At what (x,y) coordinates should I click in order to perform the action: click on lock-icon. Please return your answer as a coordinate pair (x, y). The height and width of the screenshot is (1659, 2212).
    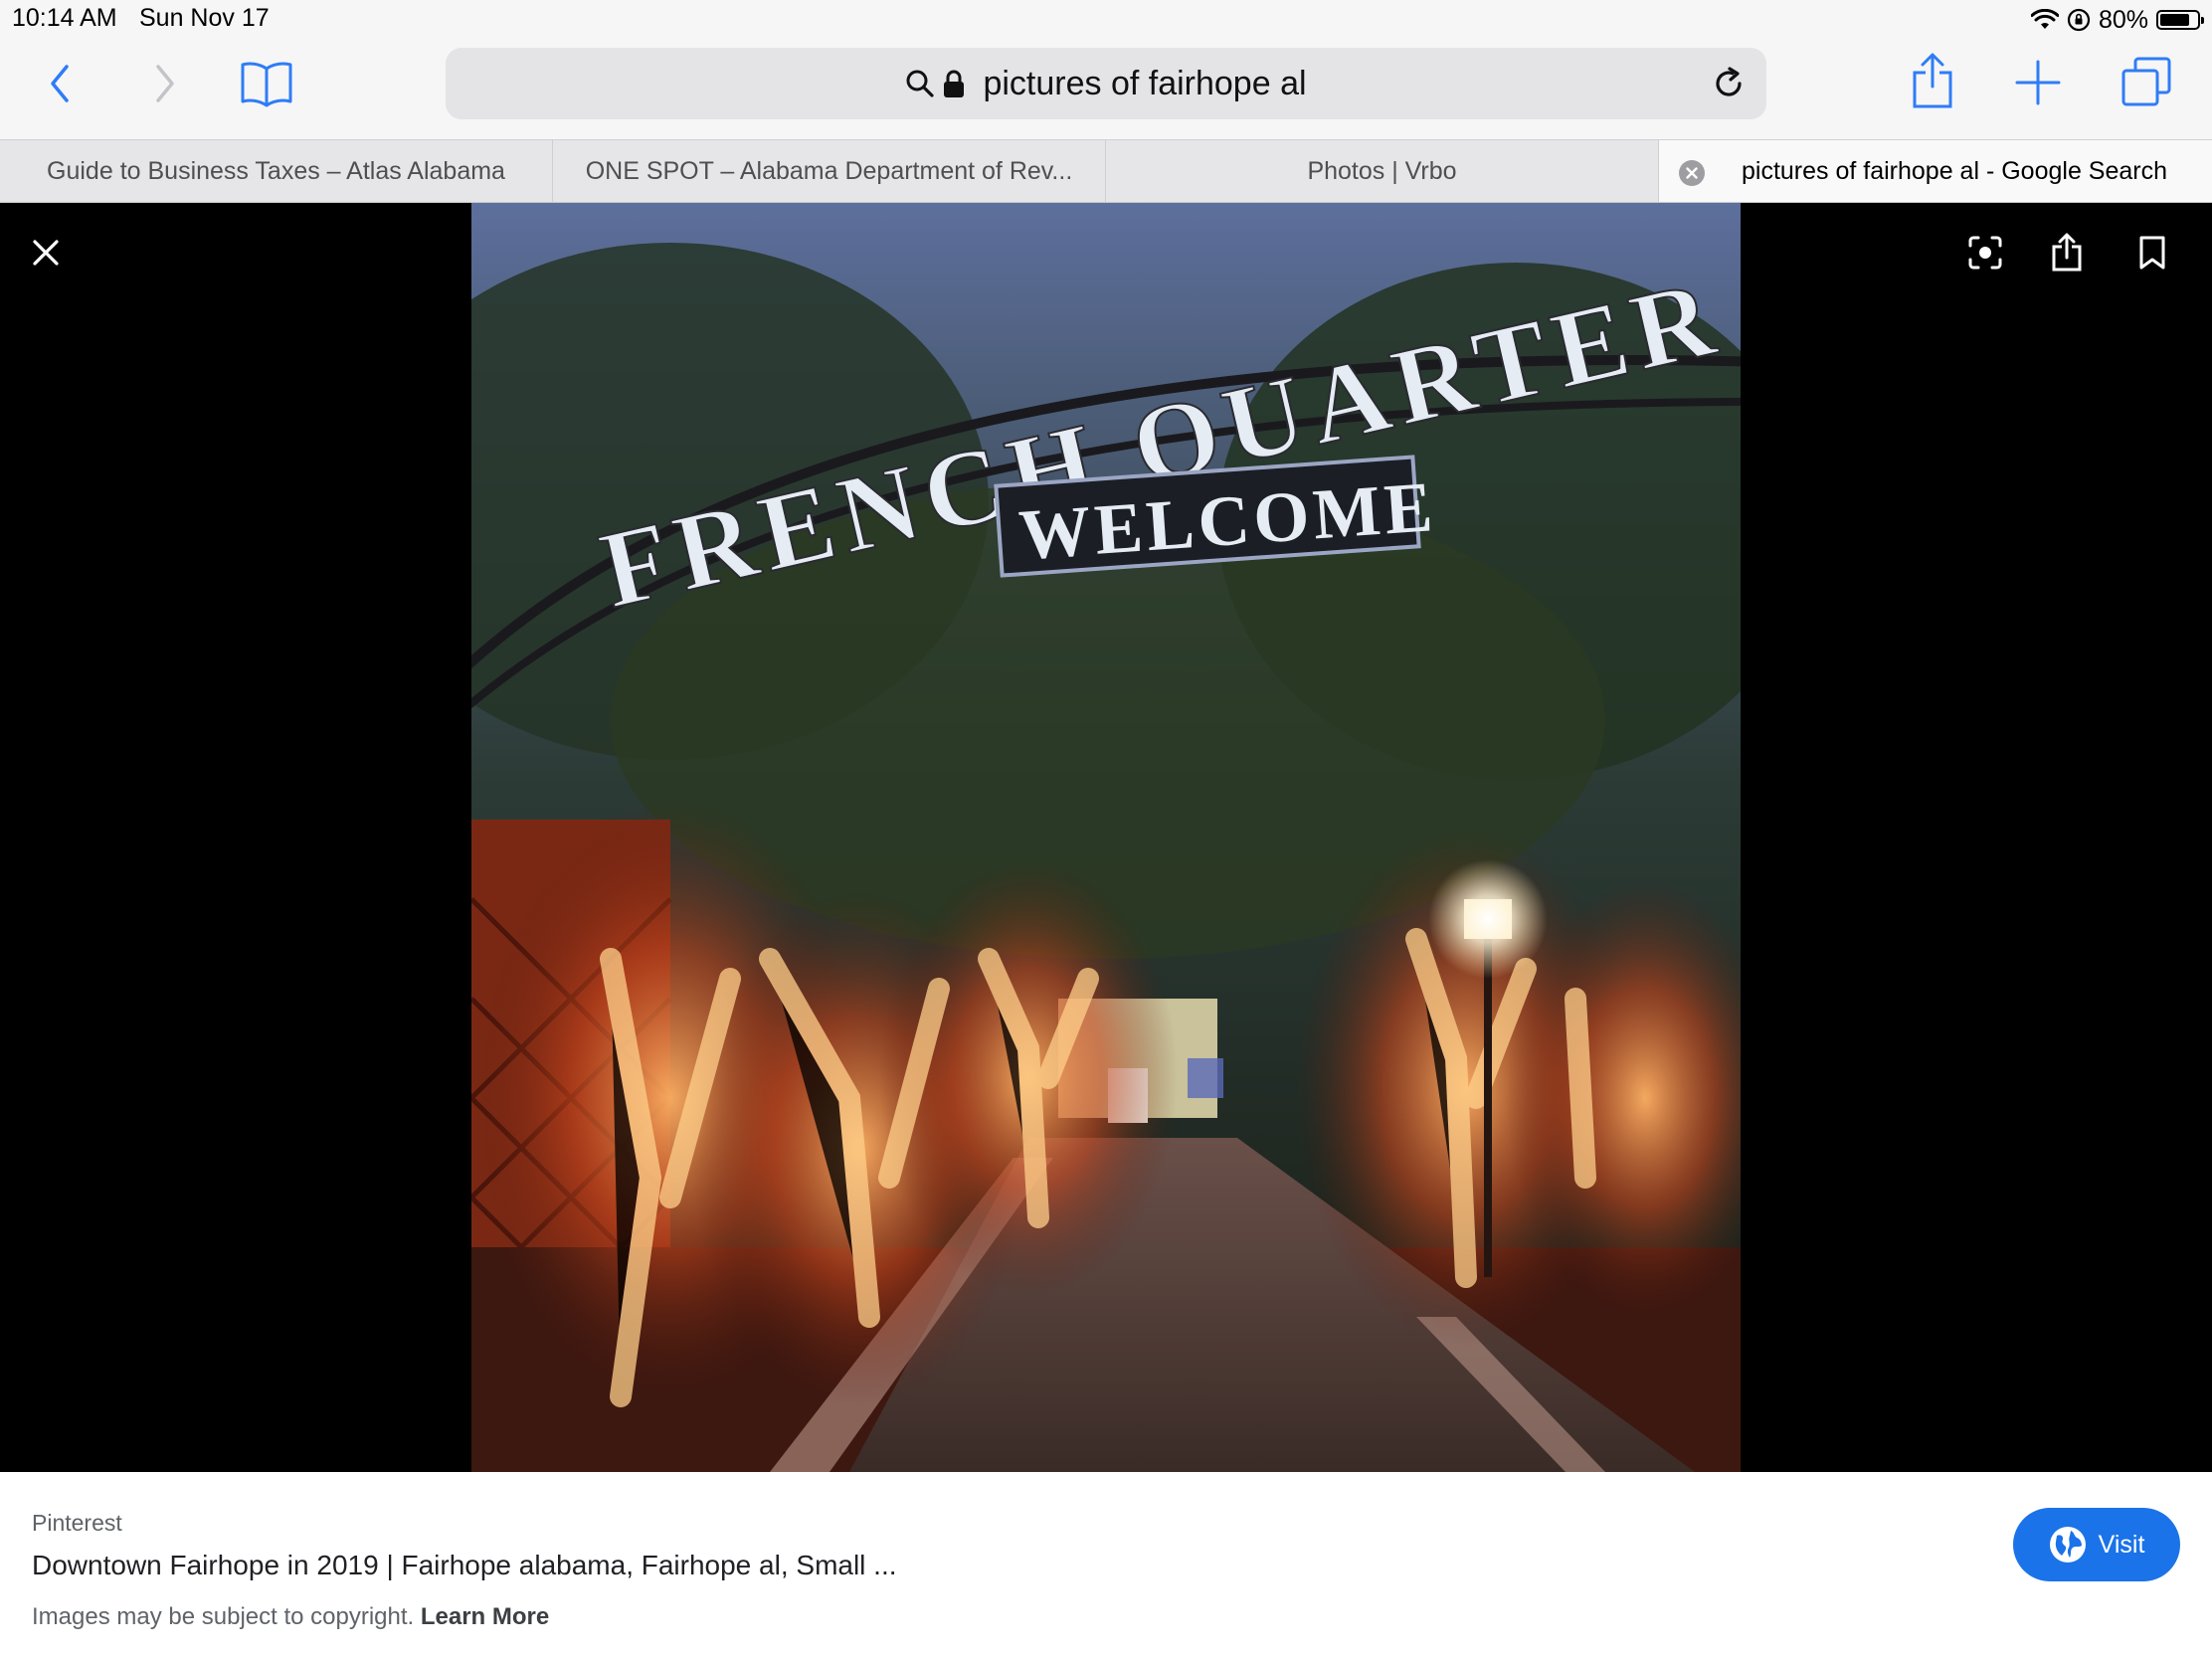
    Looking at the image, I should click on (954, 83).